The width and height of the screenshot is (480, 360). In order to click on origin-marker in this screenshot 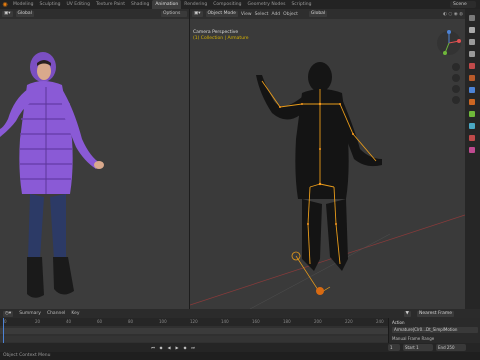, I will do `click(320, 291)`.